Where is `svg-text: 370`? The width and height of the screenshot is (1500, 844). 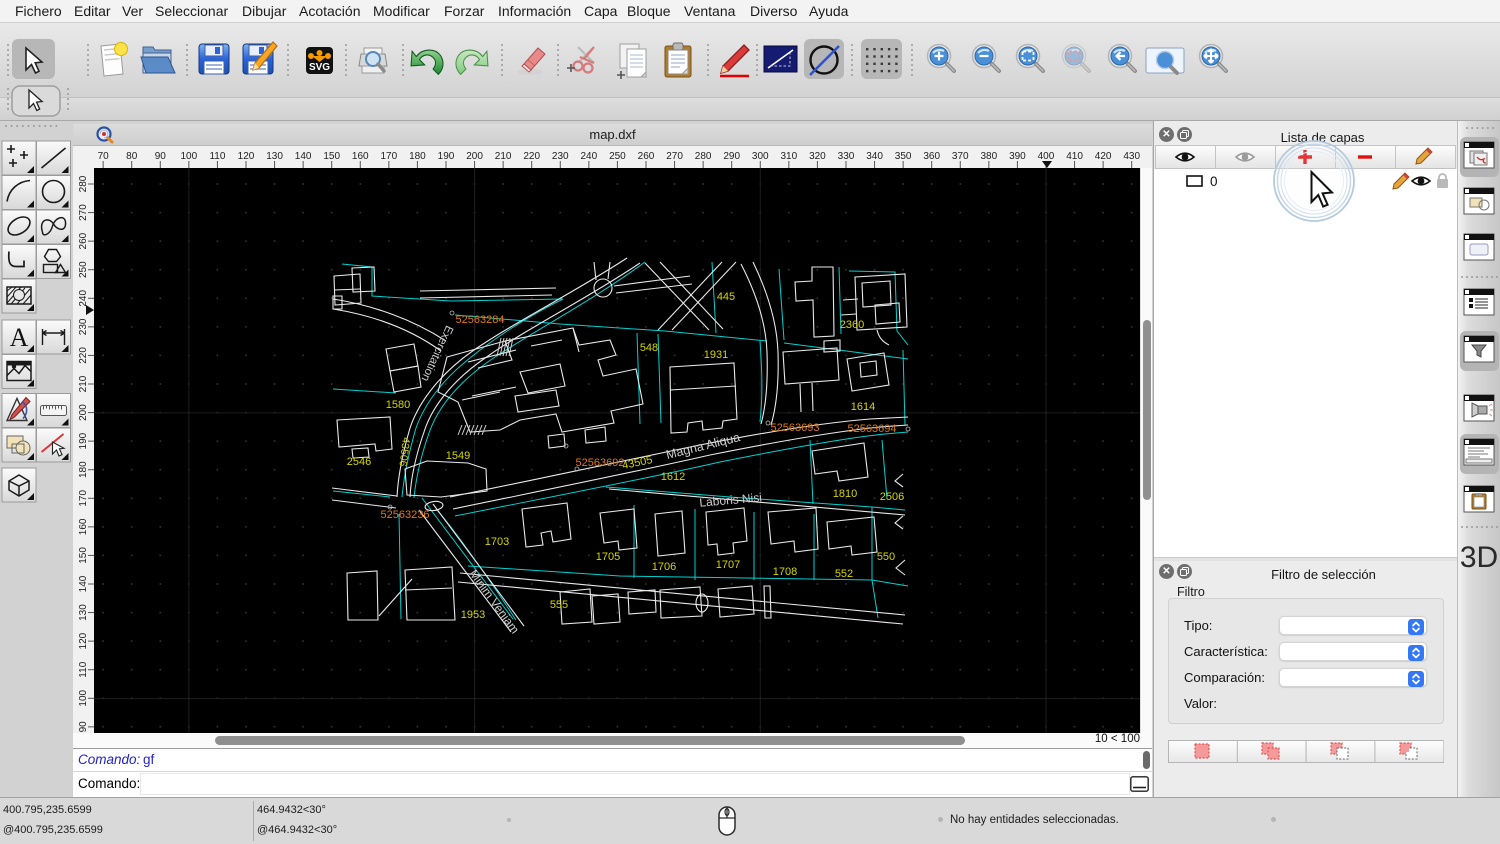 svg-text: 370 is located at coordinates (960, 156).